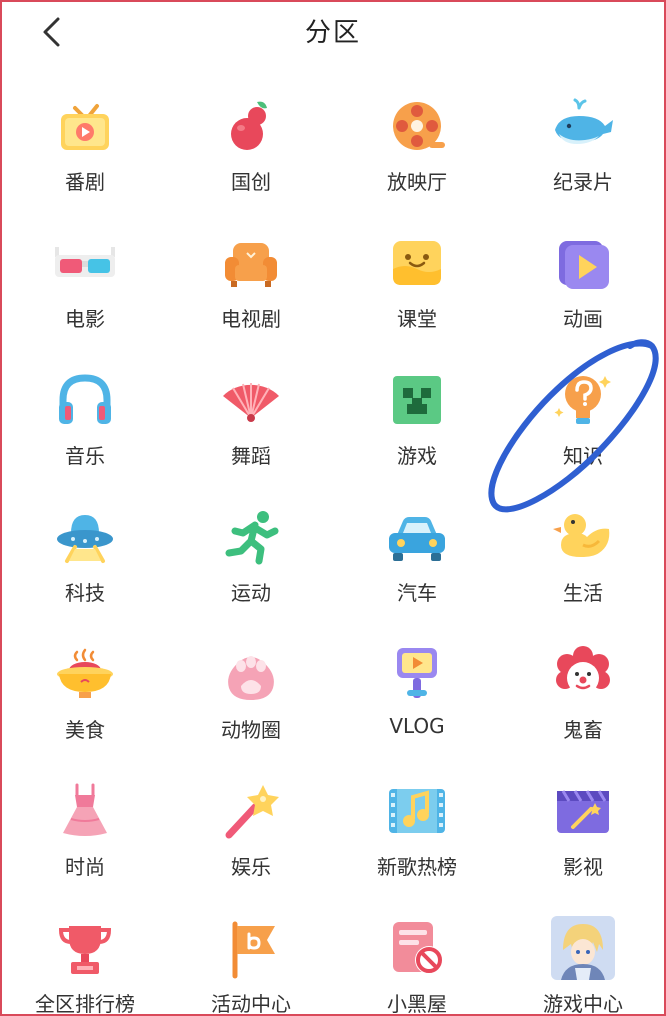 The width and height of the screenshot is (666, 1016). What do you see at coordinates (583, 456) in the screenshot?
I see `category-label: 知识` at bounding box center [583, 456].